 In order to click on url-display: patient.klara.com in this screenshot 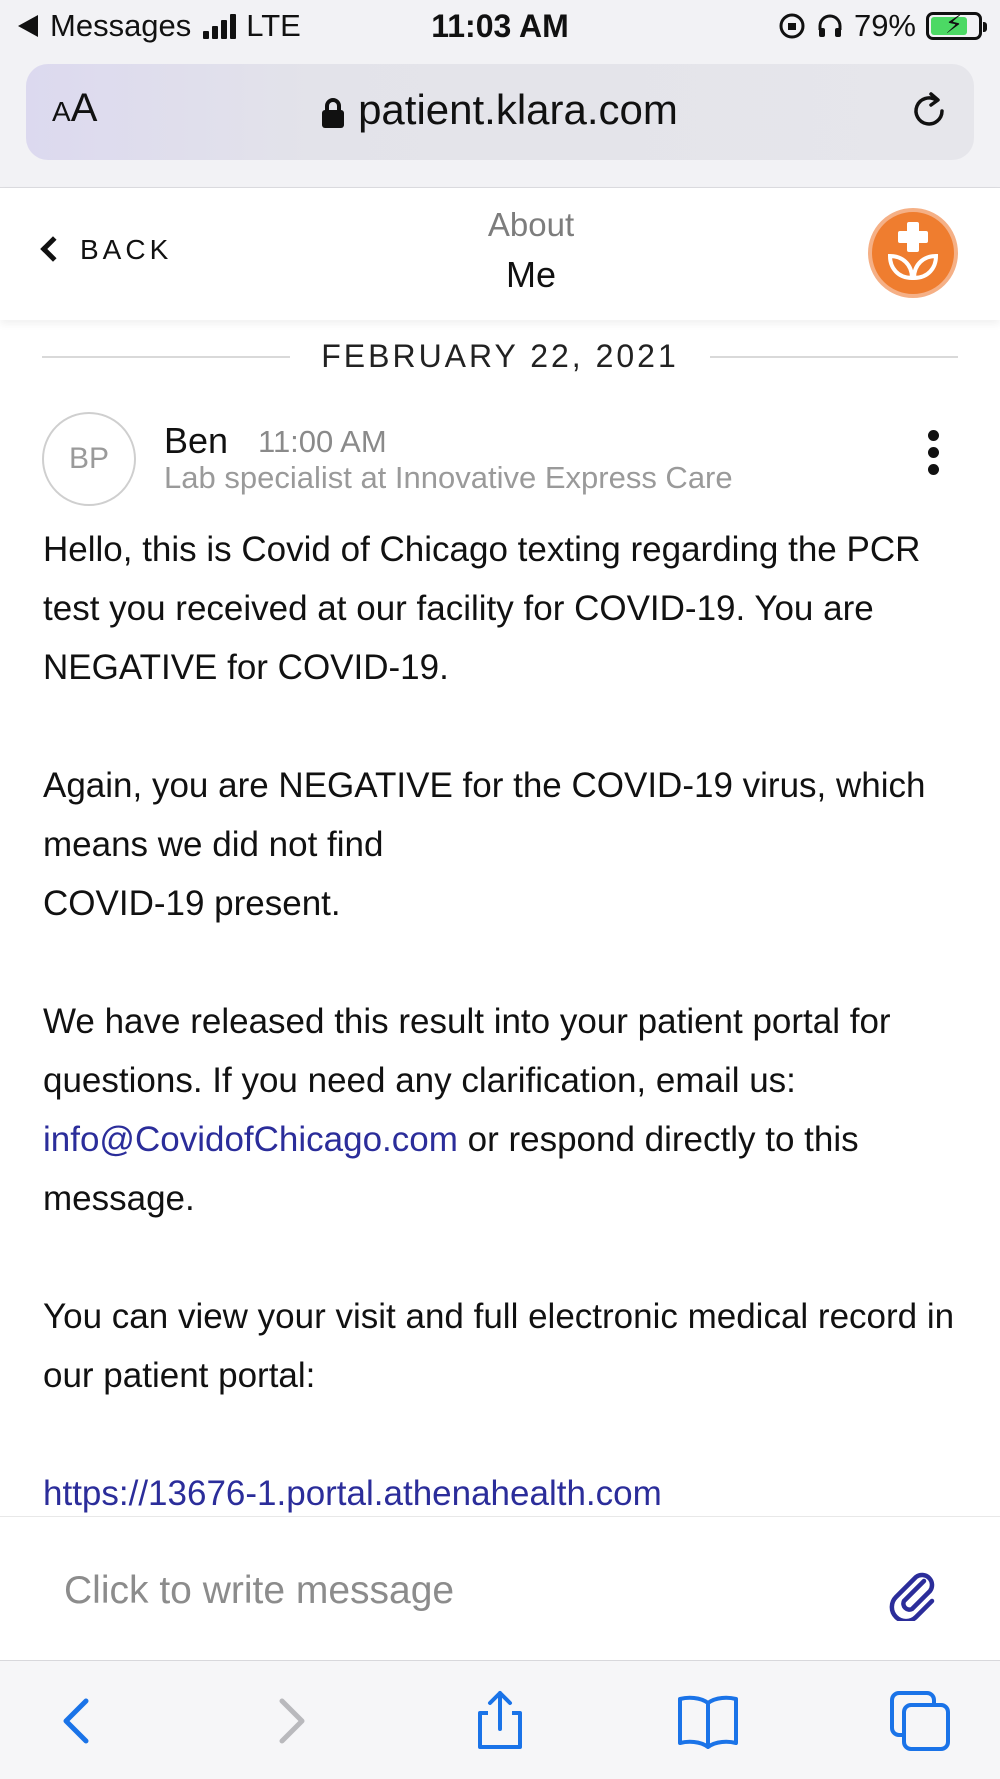, I will do `click(500, 110)`.